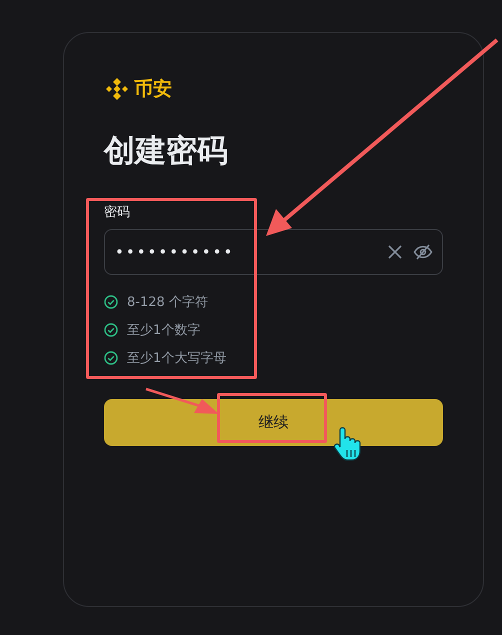  I want to click on requirement-text: 8-128 个字符, so click(167, 302).